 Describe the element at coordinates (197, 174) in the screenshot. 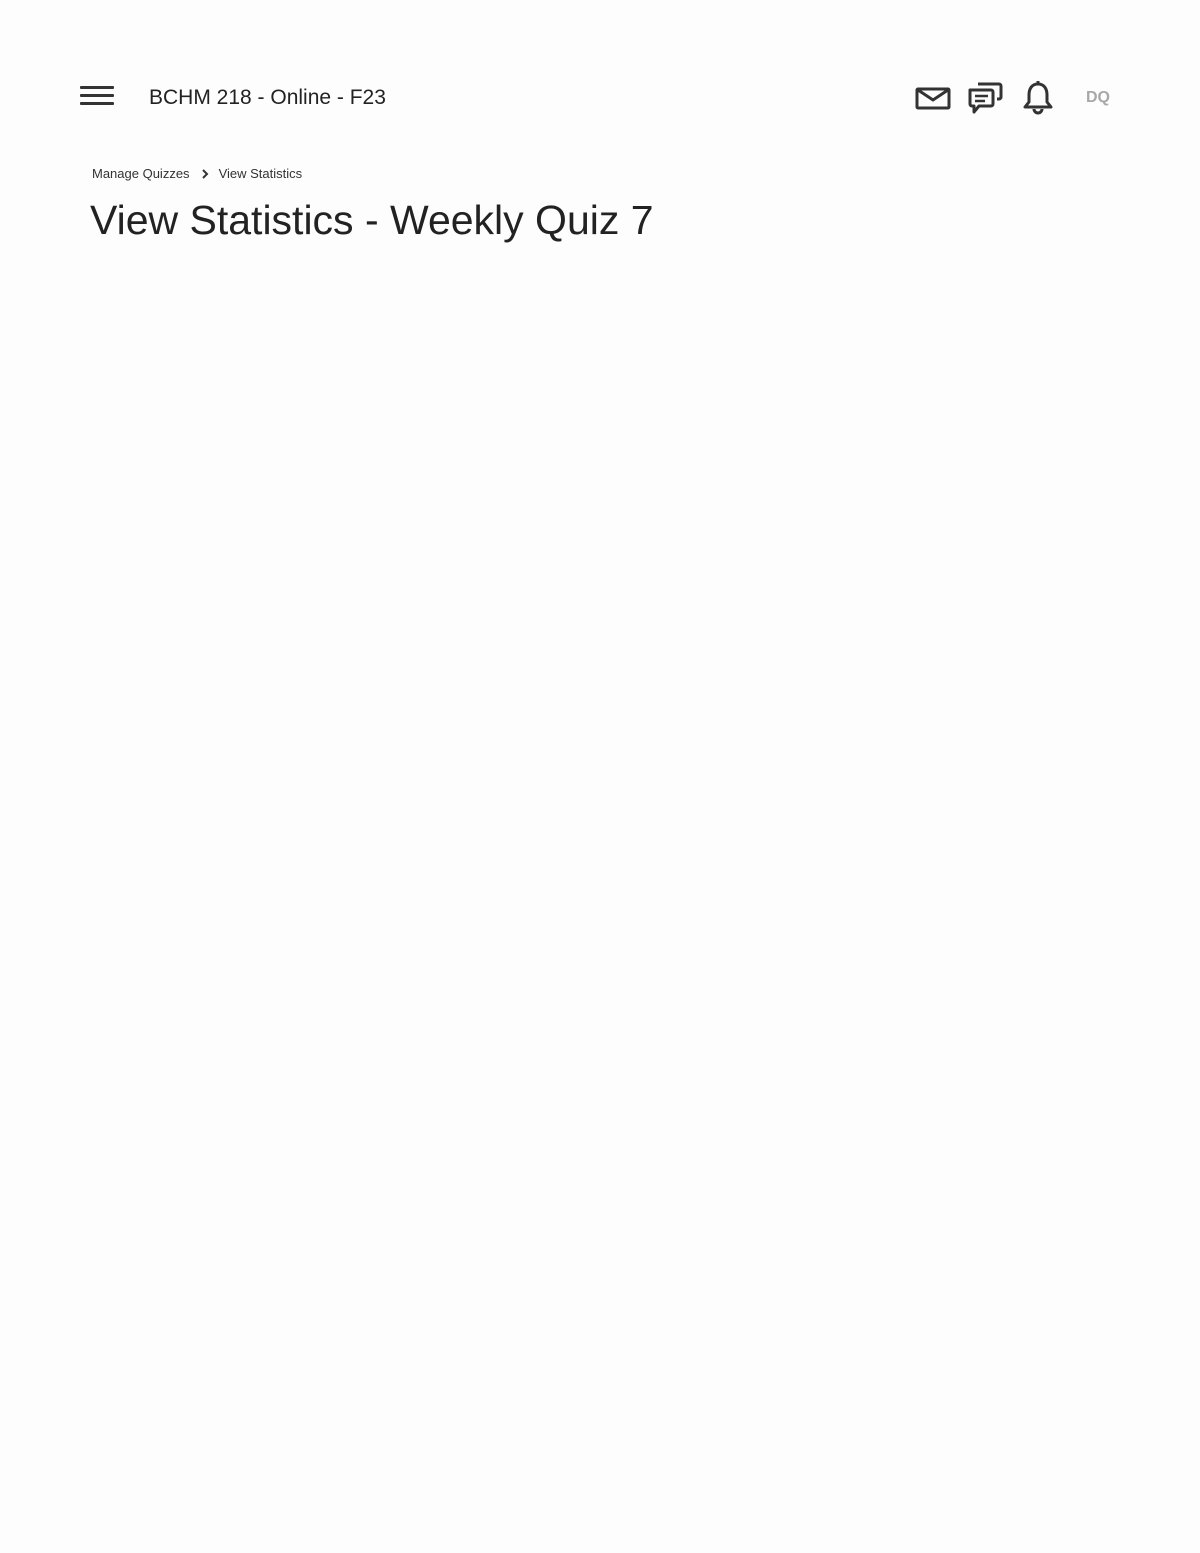

I see `breadcrumb: Manage Quizzes View Statistics` at that location.